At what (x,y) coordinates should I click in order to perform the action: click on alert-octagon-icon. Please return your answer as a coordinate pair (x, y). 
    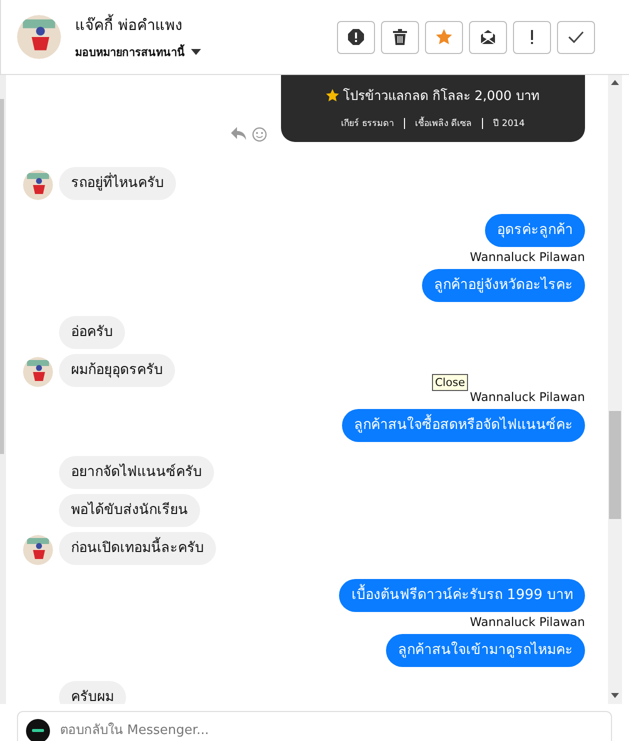
    Looking at the image, I should click on (356, 37).